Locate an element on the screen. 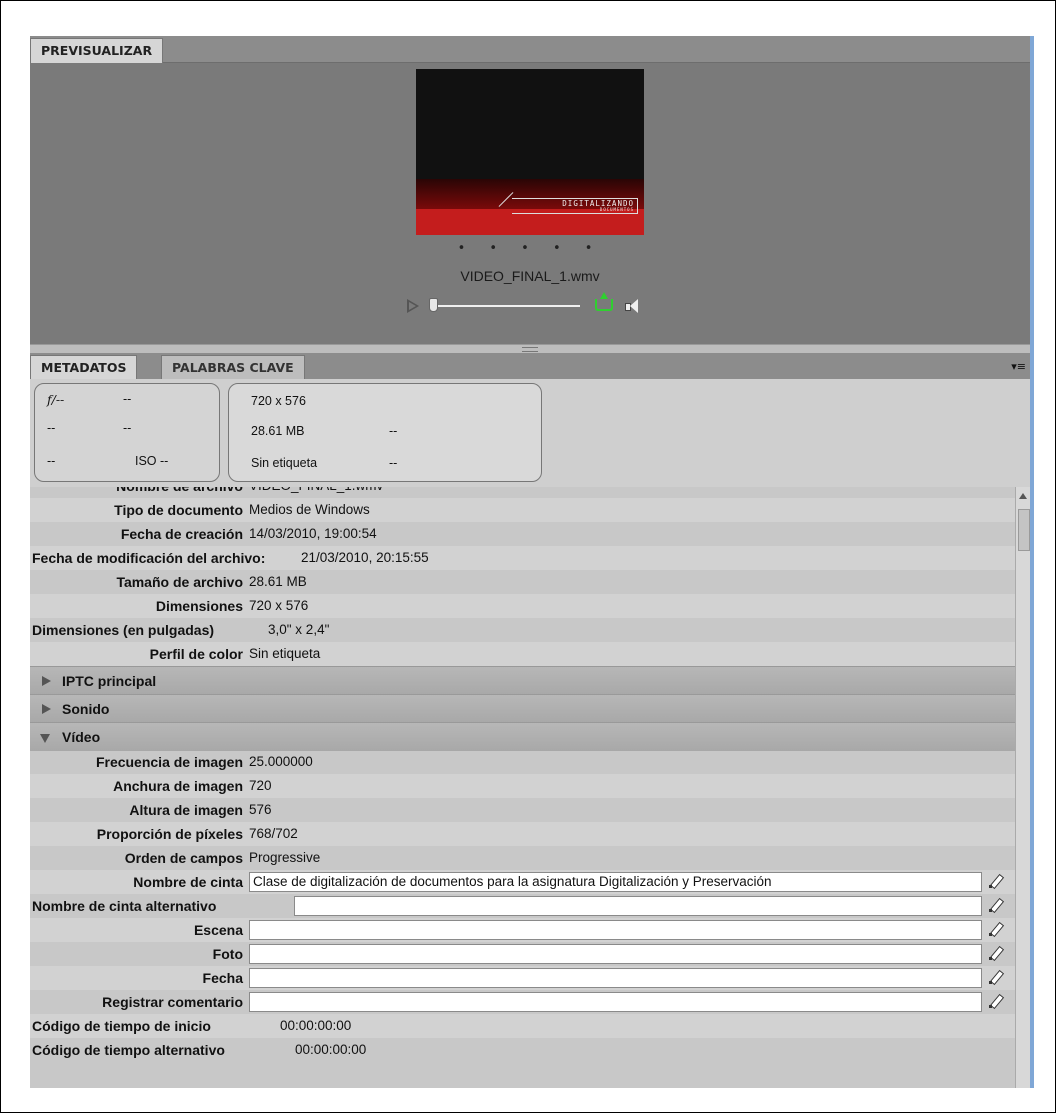 The height and width of the screenshot is (1113, 1056). placard-size: 28.61 MB is located at coordinates (278, 431).